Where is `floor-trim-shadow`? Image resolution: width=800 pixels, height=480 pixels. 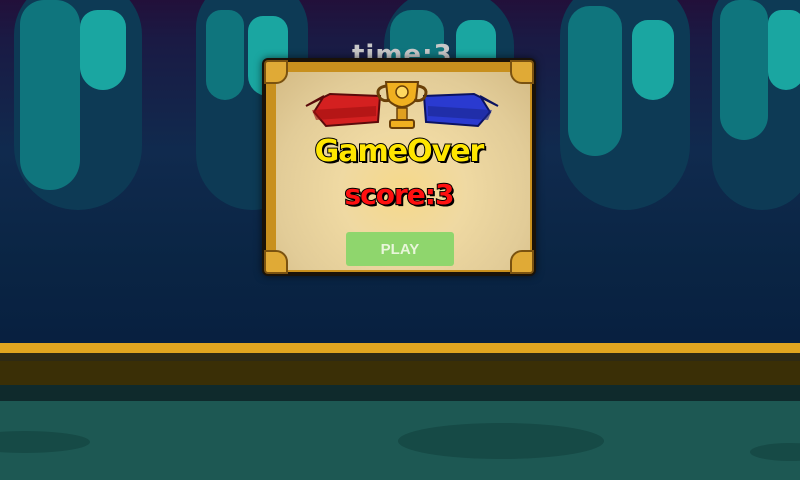 floor-trim-shadow is located at coordinates (400, 357).